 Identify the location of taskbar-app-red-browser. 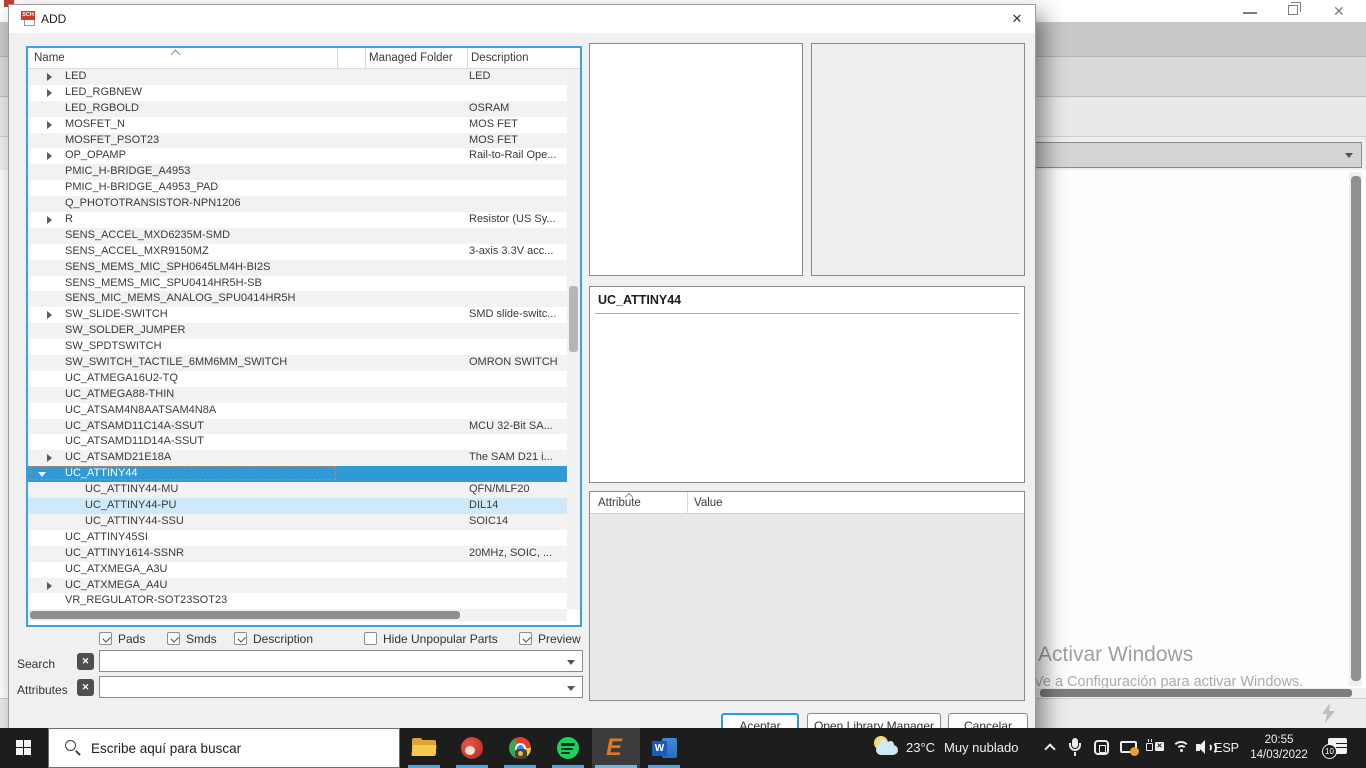
(472, 748).